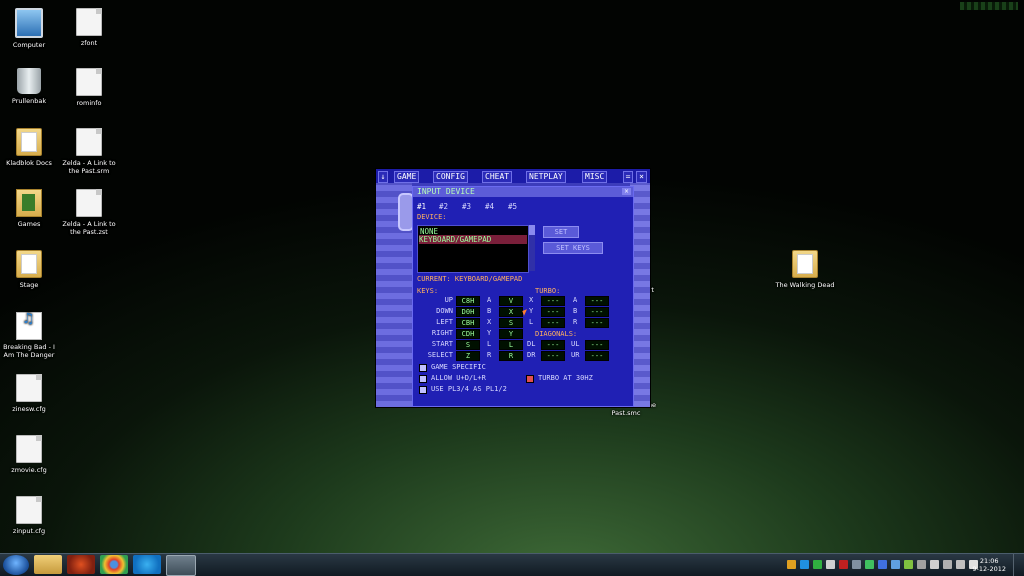  Describe the element at coordinates (934, 564) in the screenshot. I see `volume-icon` at that location.